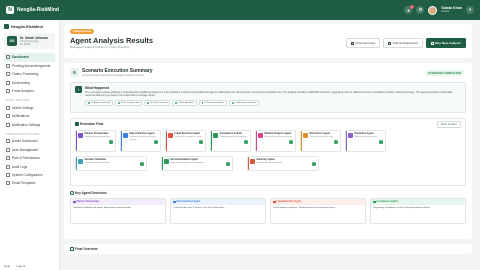 Image resolution: width=480 pixels, height=270 pixels. Describe the element at coordinates (21, 116) in the screenshot. I see `sidebar-item-label: Notifications` at that location.